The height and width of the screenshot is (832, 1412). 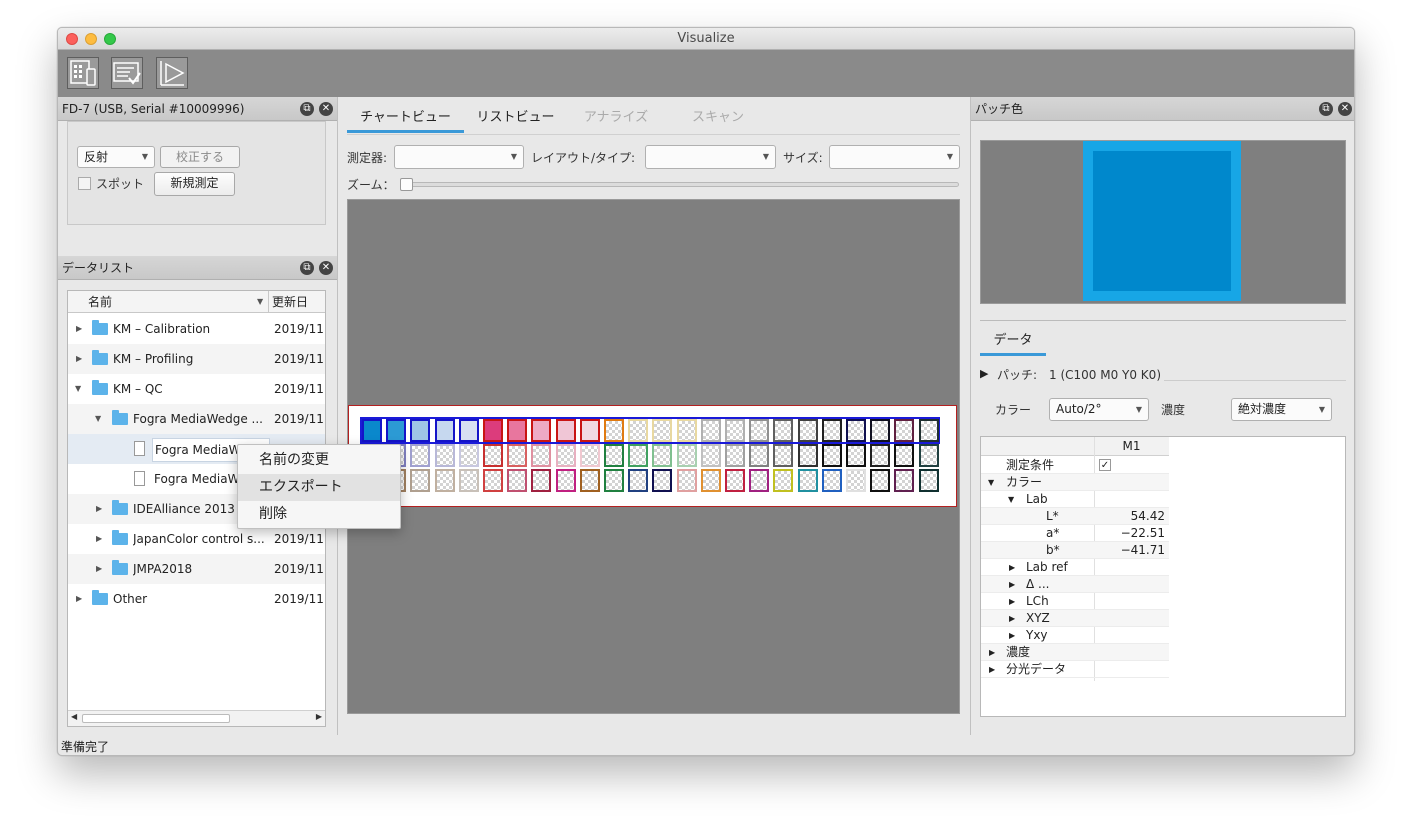 I want to click on checklist-icon, so click(x=127, y=73).